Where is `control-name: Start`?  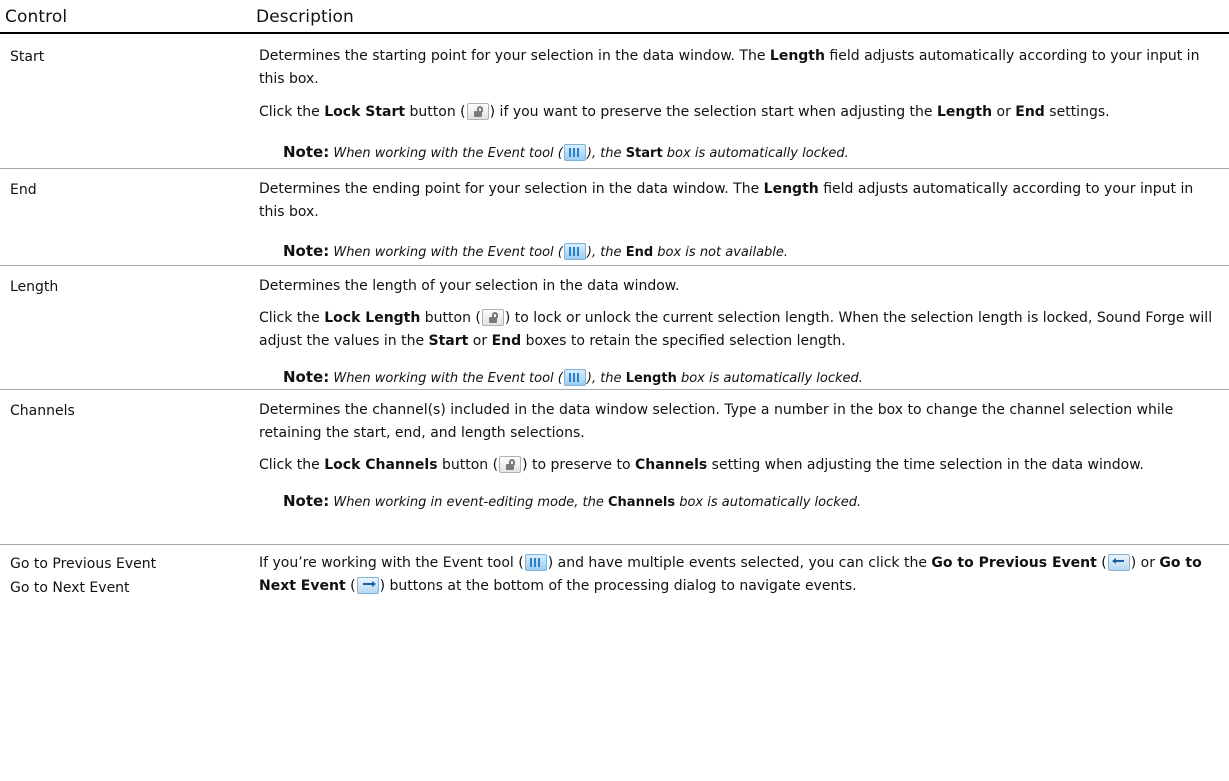 control-name: Start is located at coordinates (27, 57).